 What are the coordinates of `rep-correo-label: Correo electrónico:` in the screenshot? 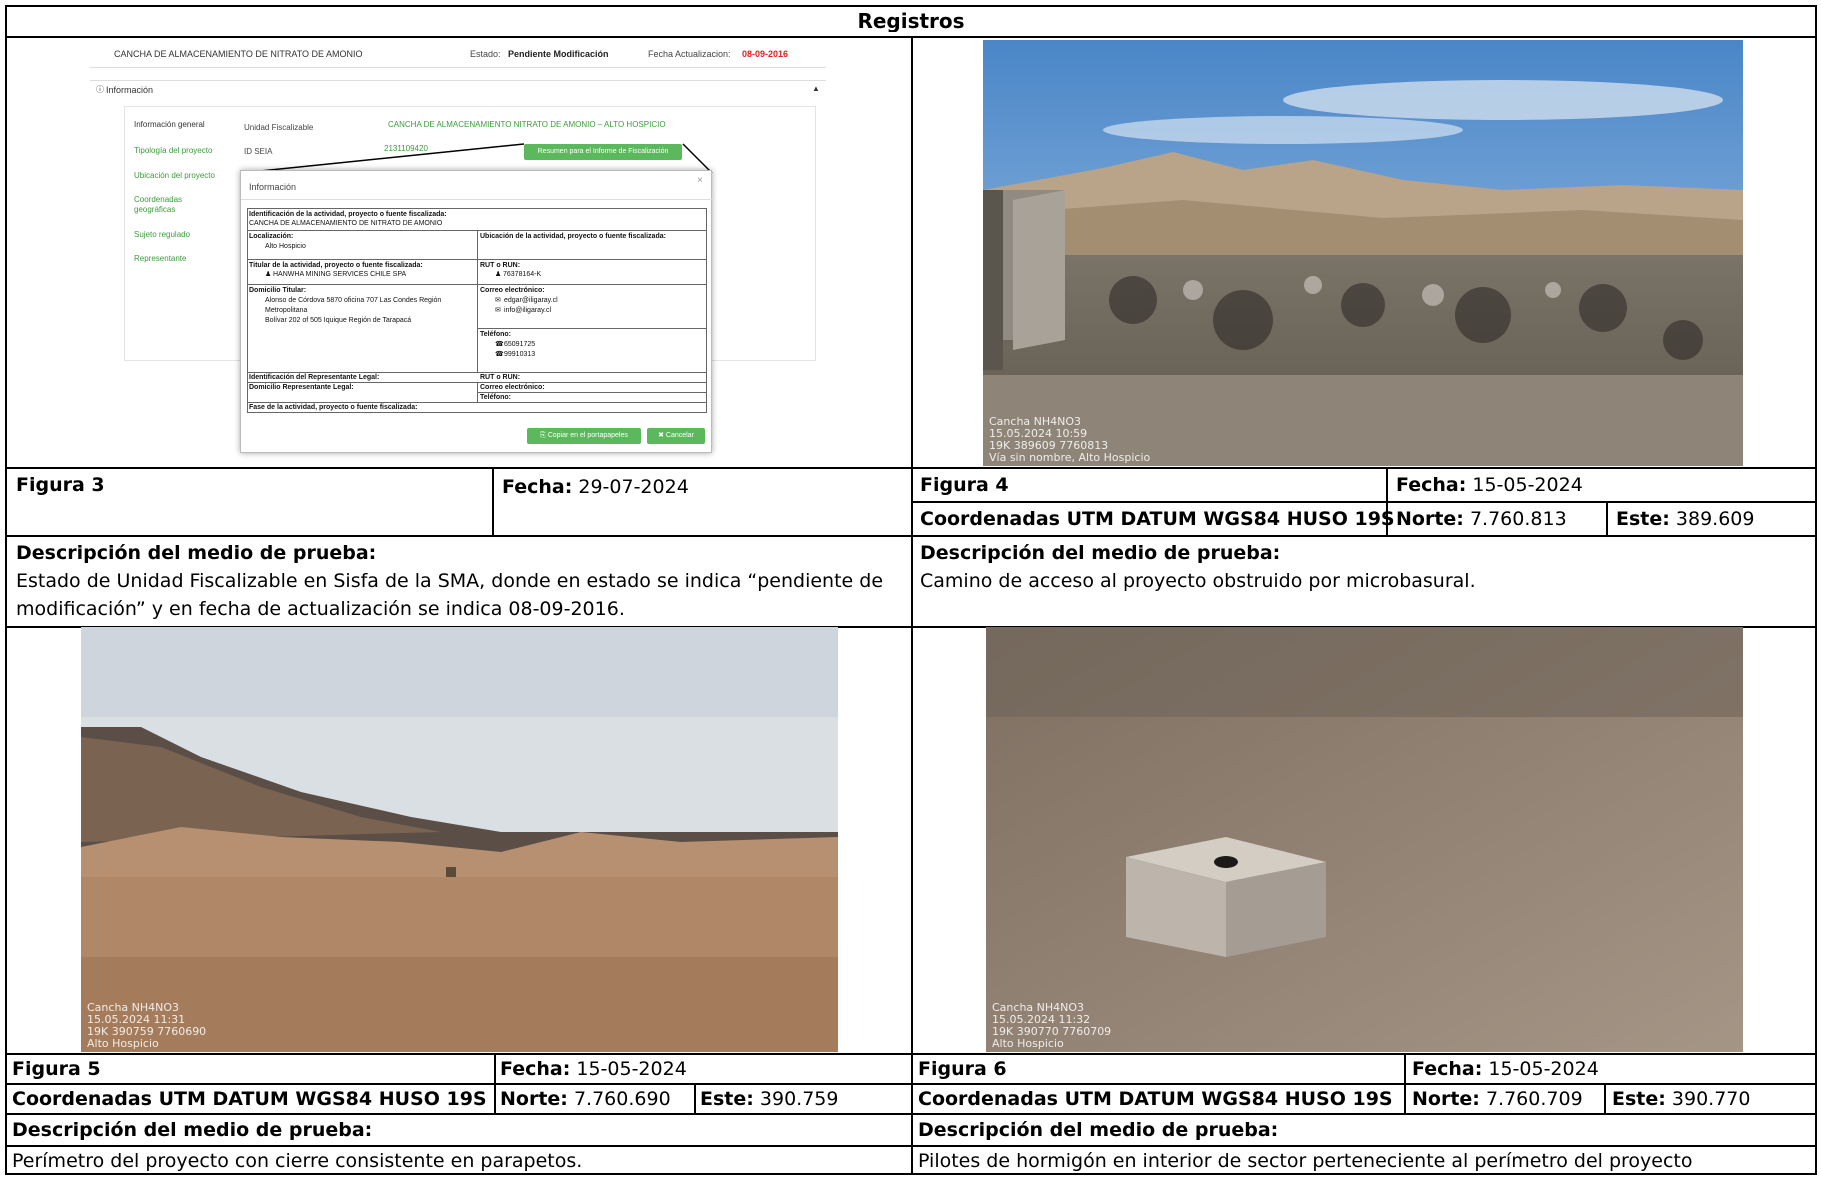 It's located at (512, 387).